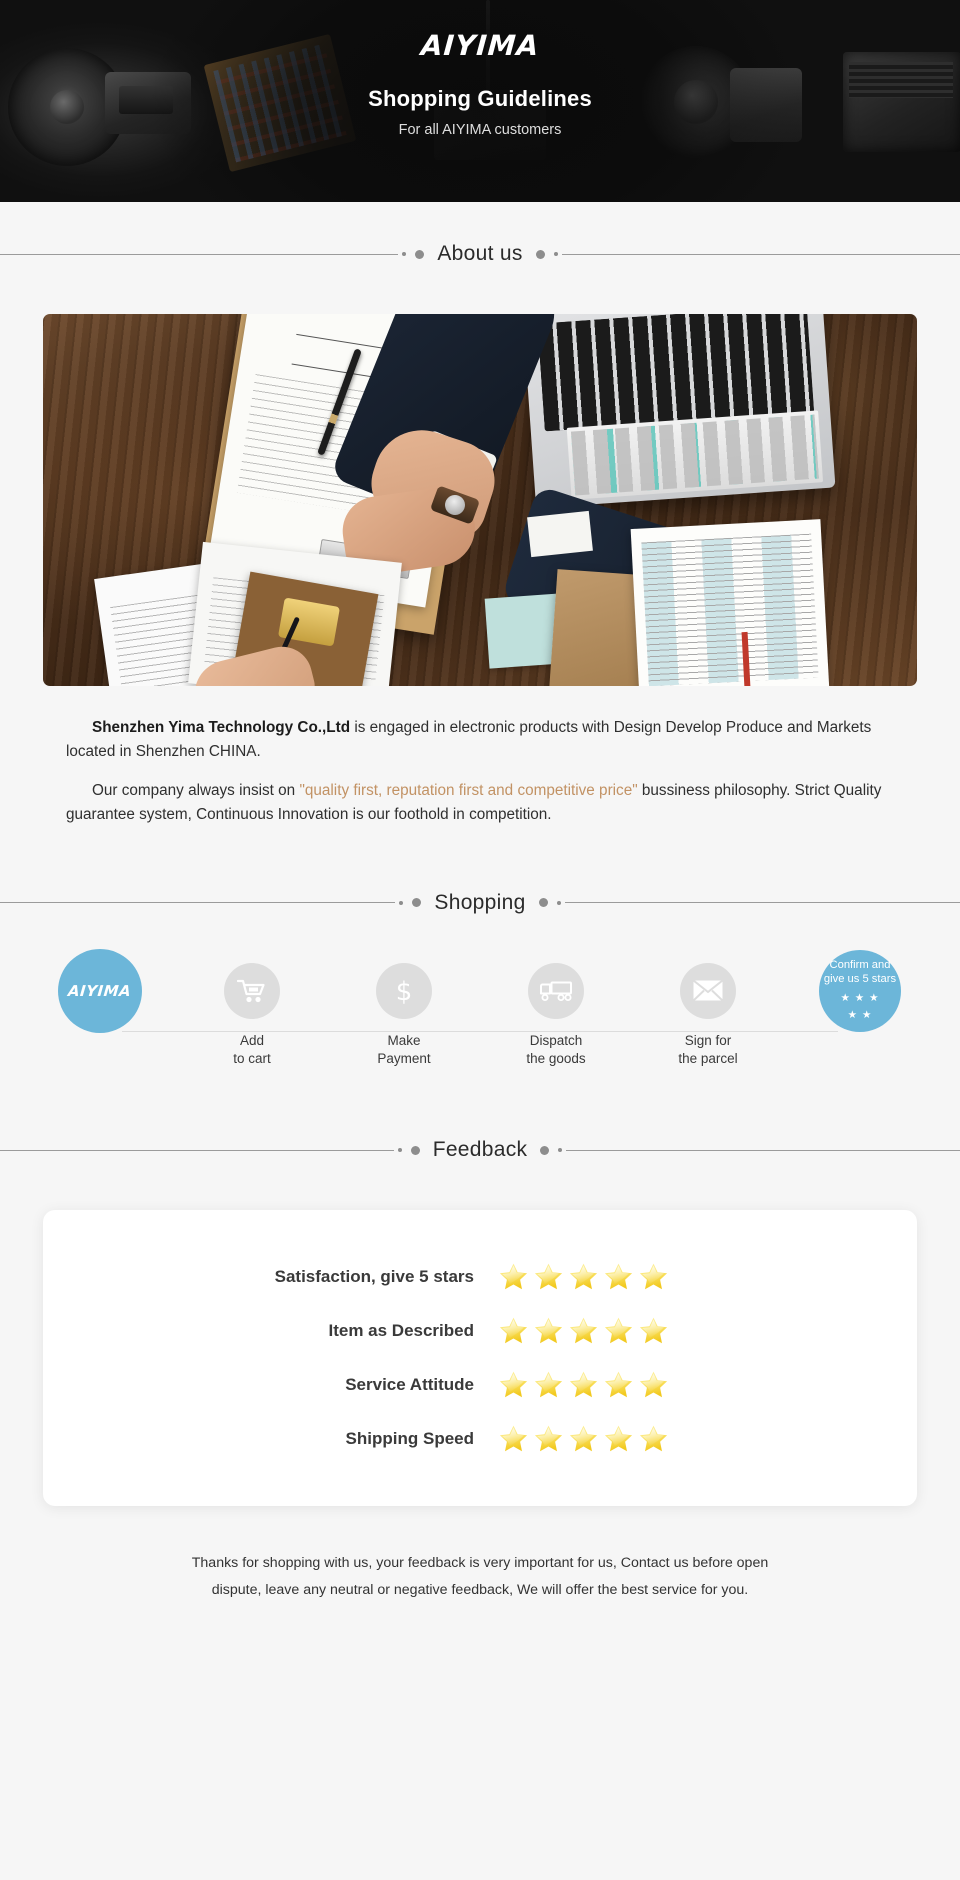 The height and width of the screenshot is (1880, 960). Describe the element at coordinates (708, 1050) in the screenshot. I see `step-label: Sign for the parcel` at that location.